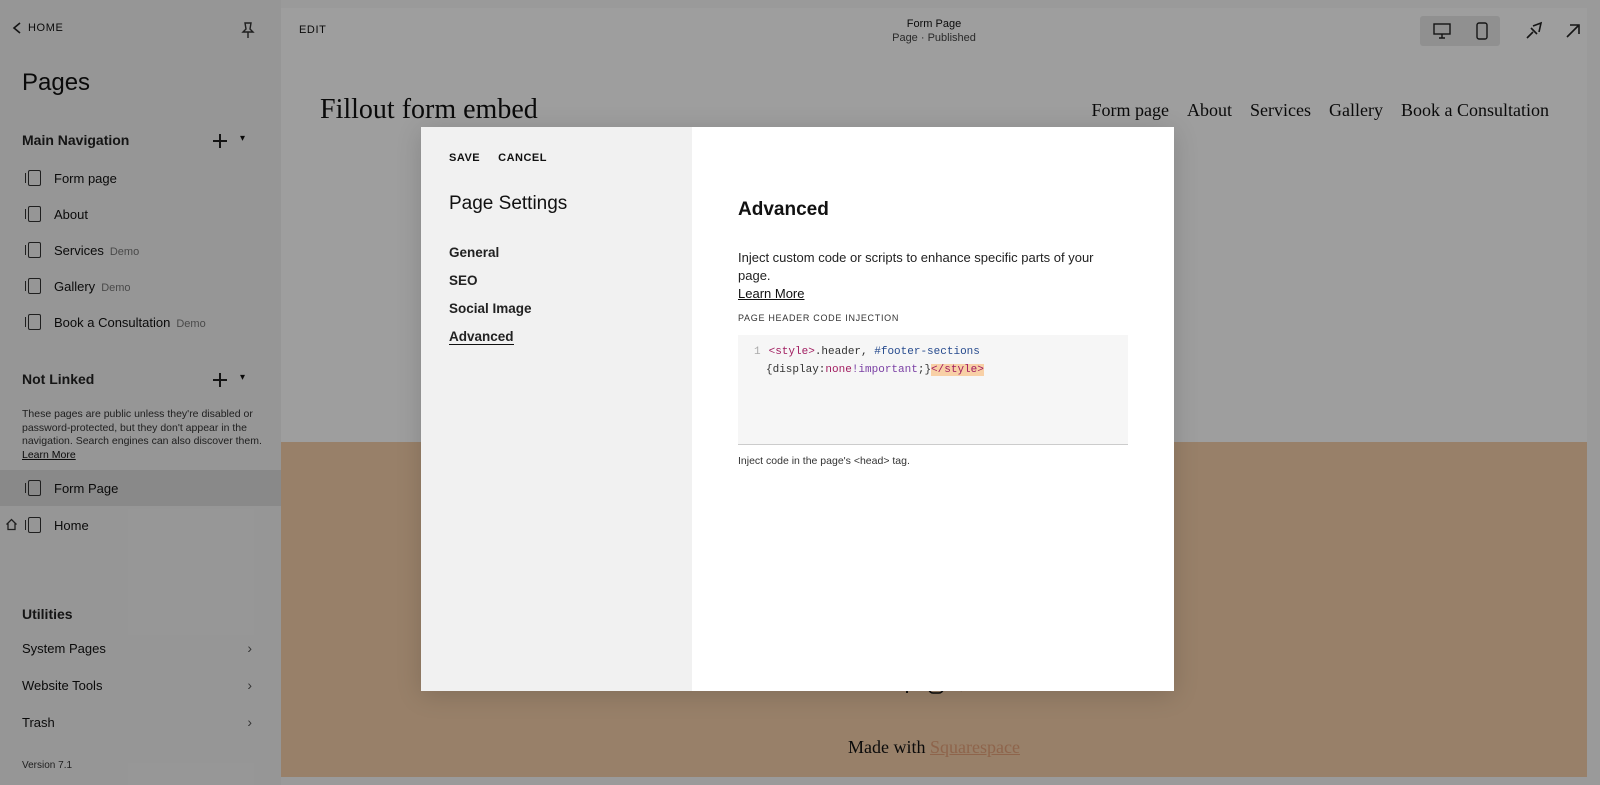 This screenshot has width=1600, height=785. Describe the element at coordinates (1481, 31) in the screenshot. I see `mobile-icon` at that location.